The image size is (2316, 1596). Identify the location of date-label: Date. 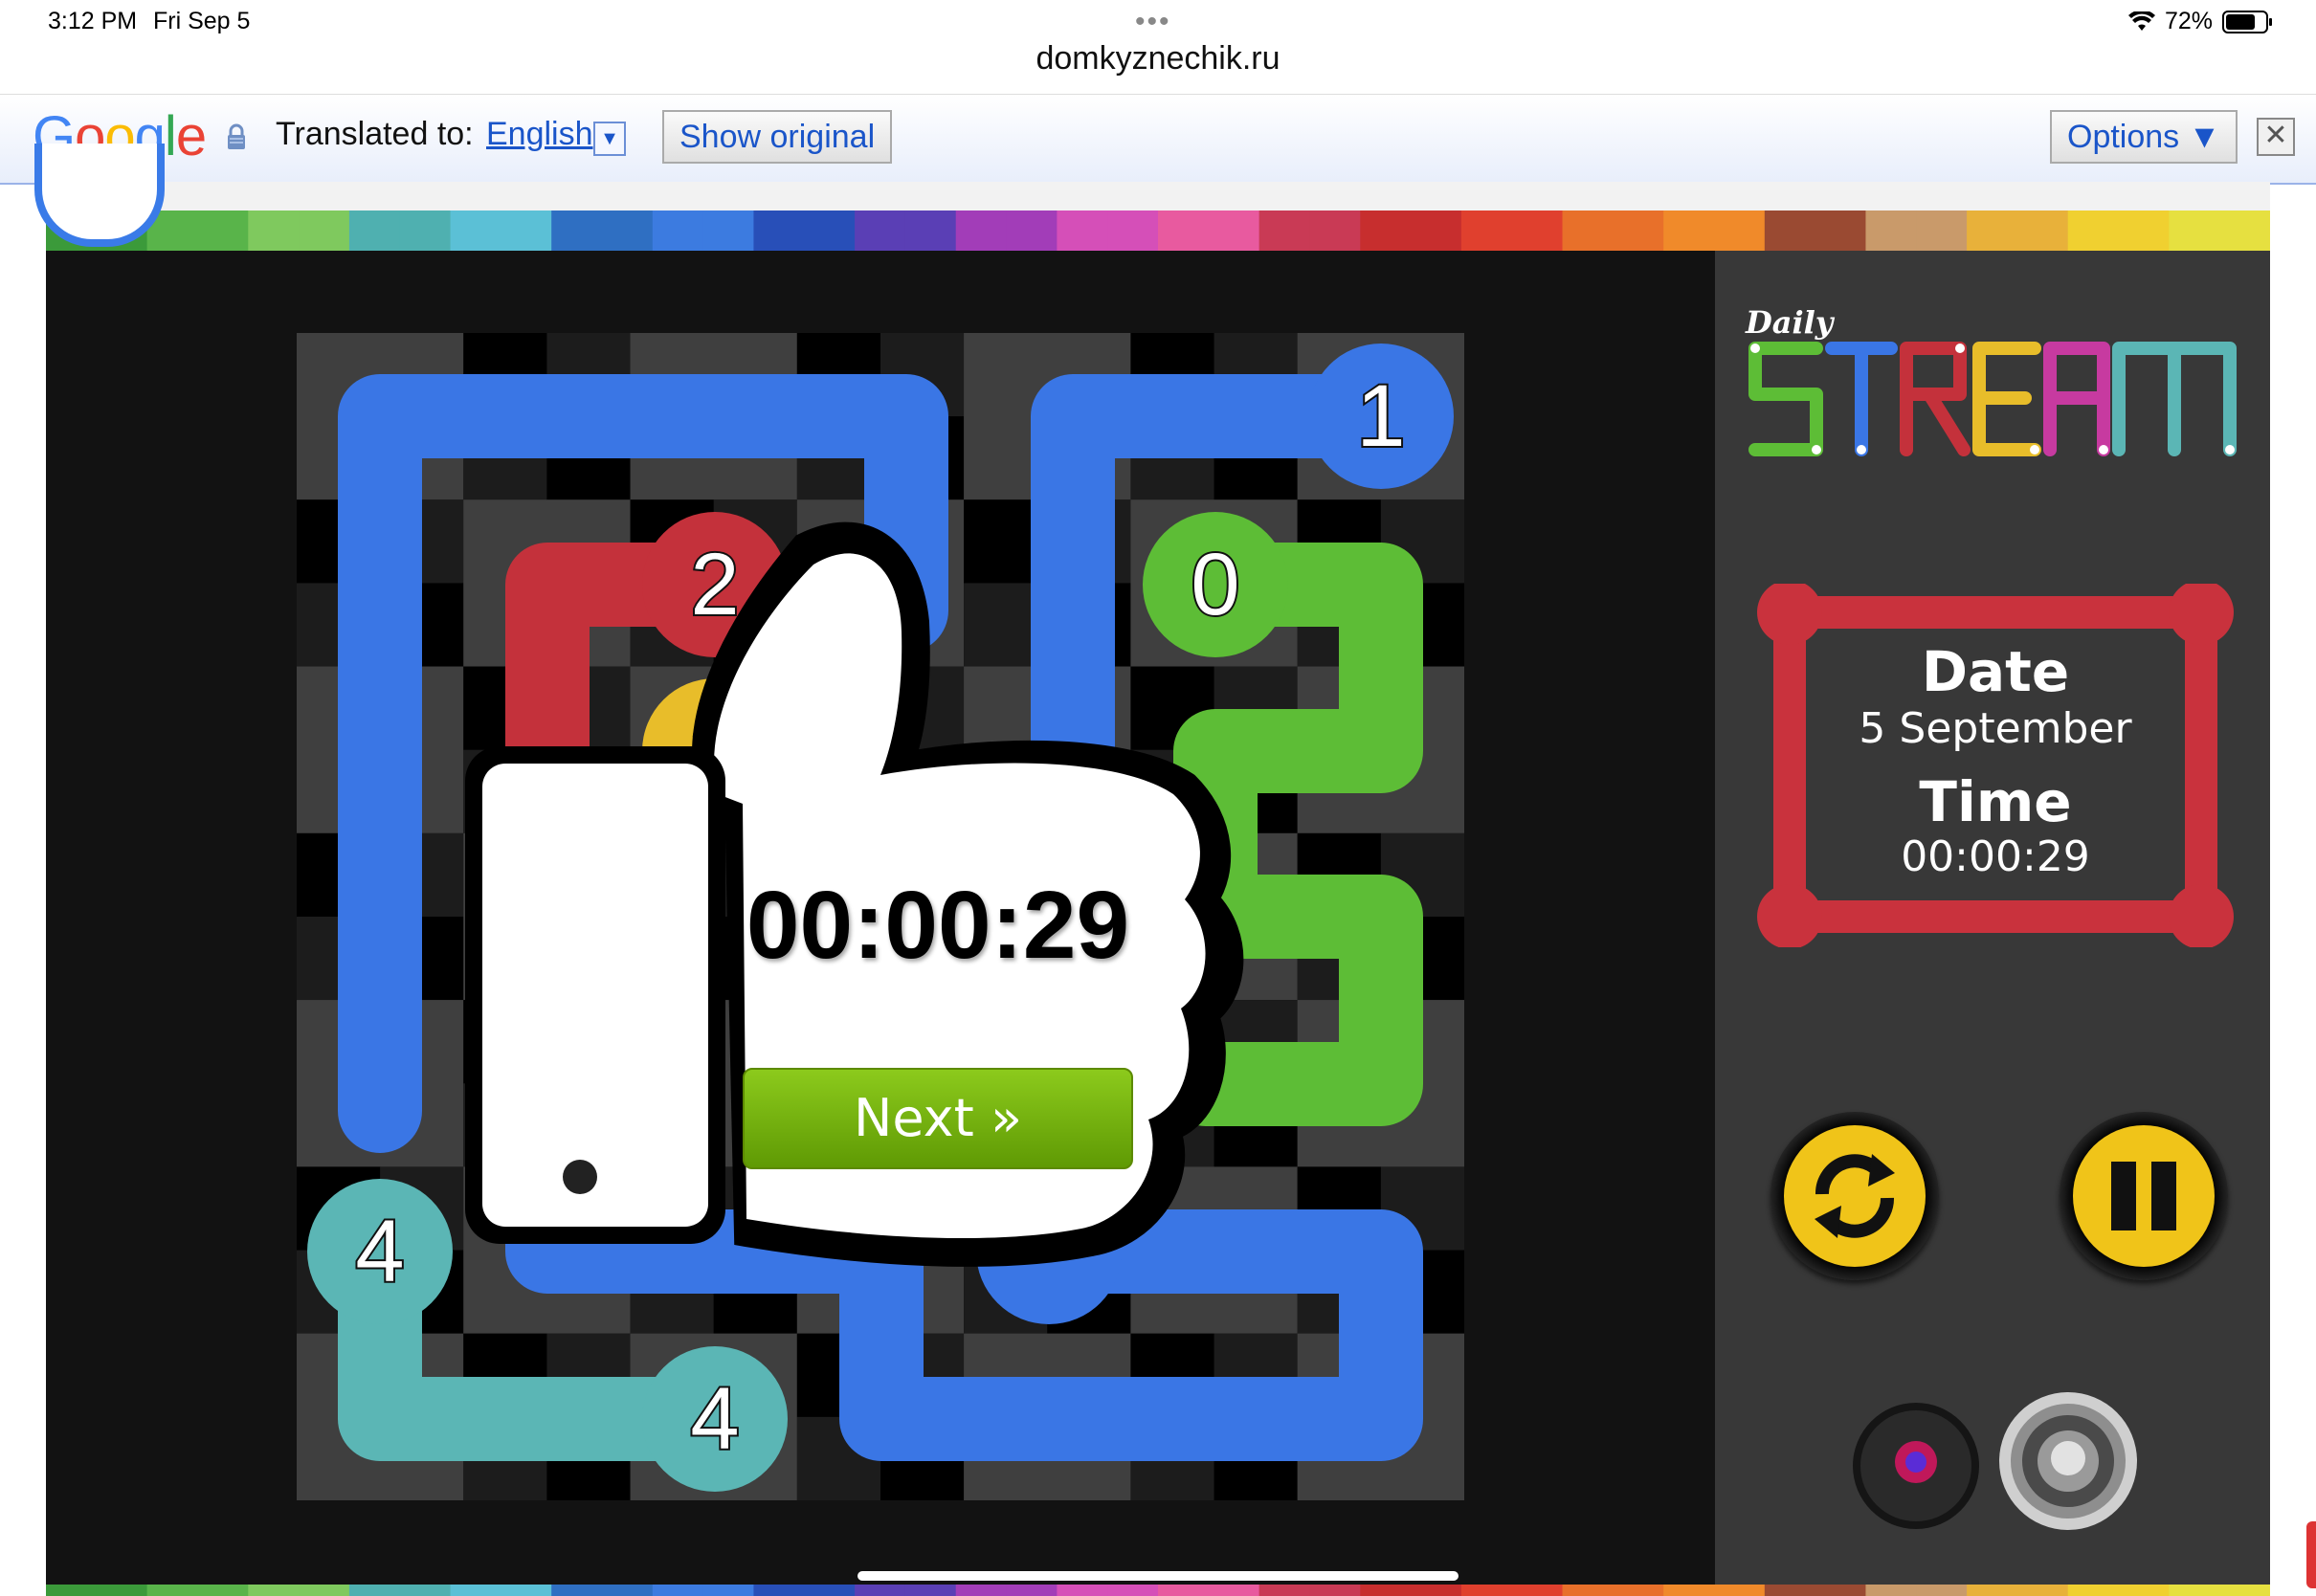
(1995, 672).